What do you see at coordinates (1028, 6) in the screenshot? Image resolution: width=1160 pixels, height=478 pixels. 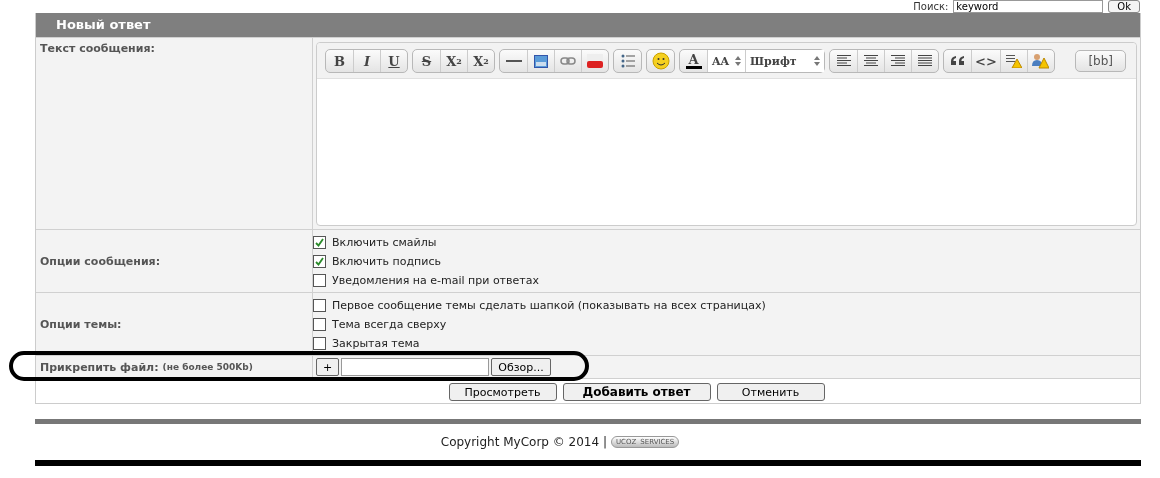 I see `search-field: keyword` at bounding box center [1028, 6].